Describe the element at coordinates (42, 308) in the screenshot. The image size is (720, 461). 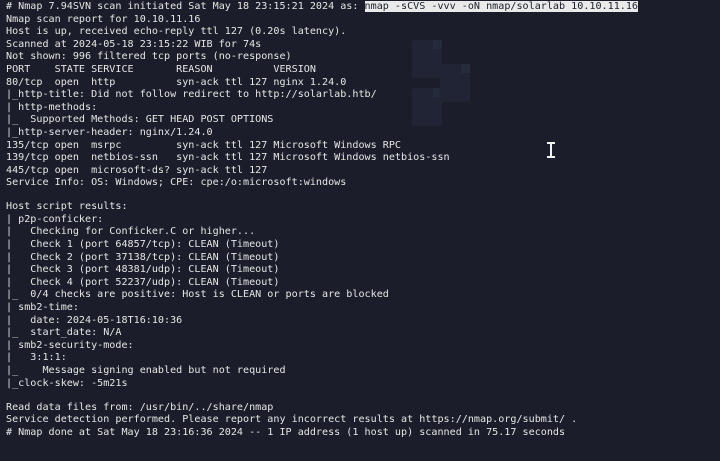
I see `output-line: | smb2-time:` at that location.